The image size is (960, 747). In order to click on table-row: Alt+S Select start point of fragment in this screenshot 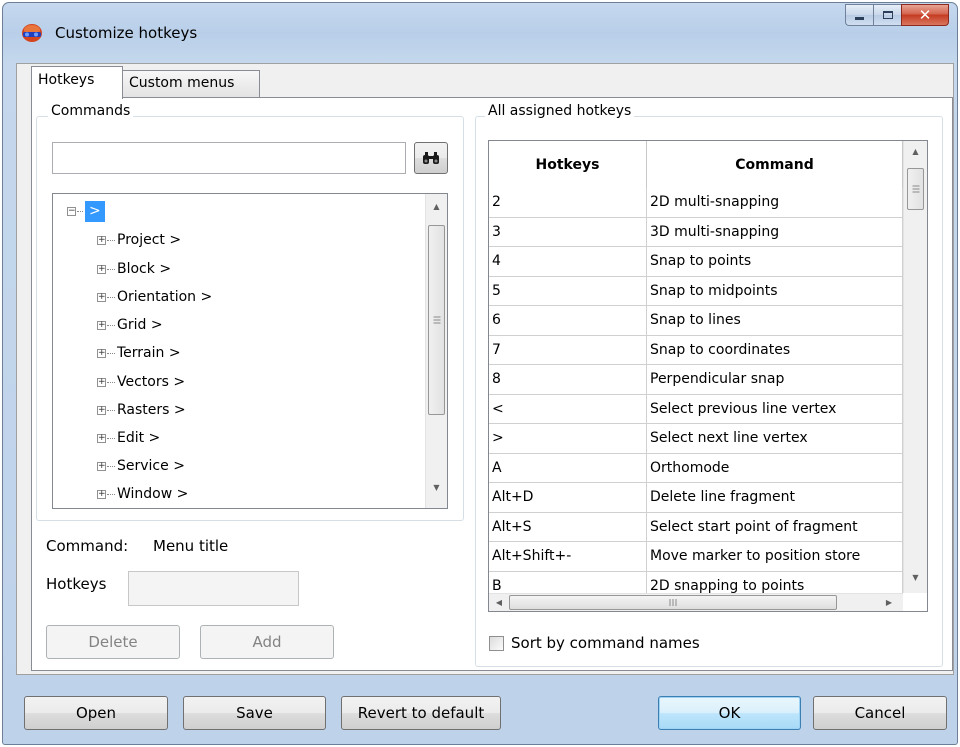, I will do `click(696, 527)`.